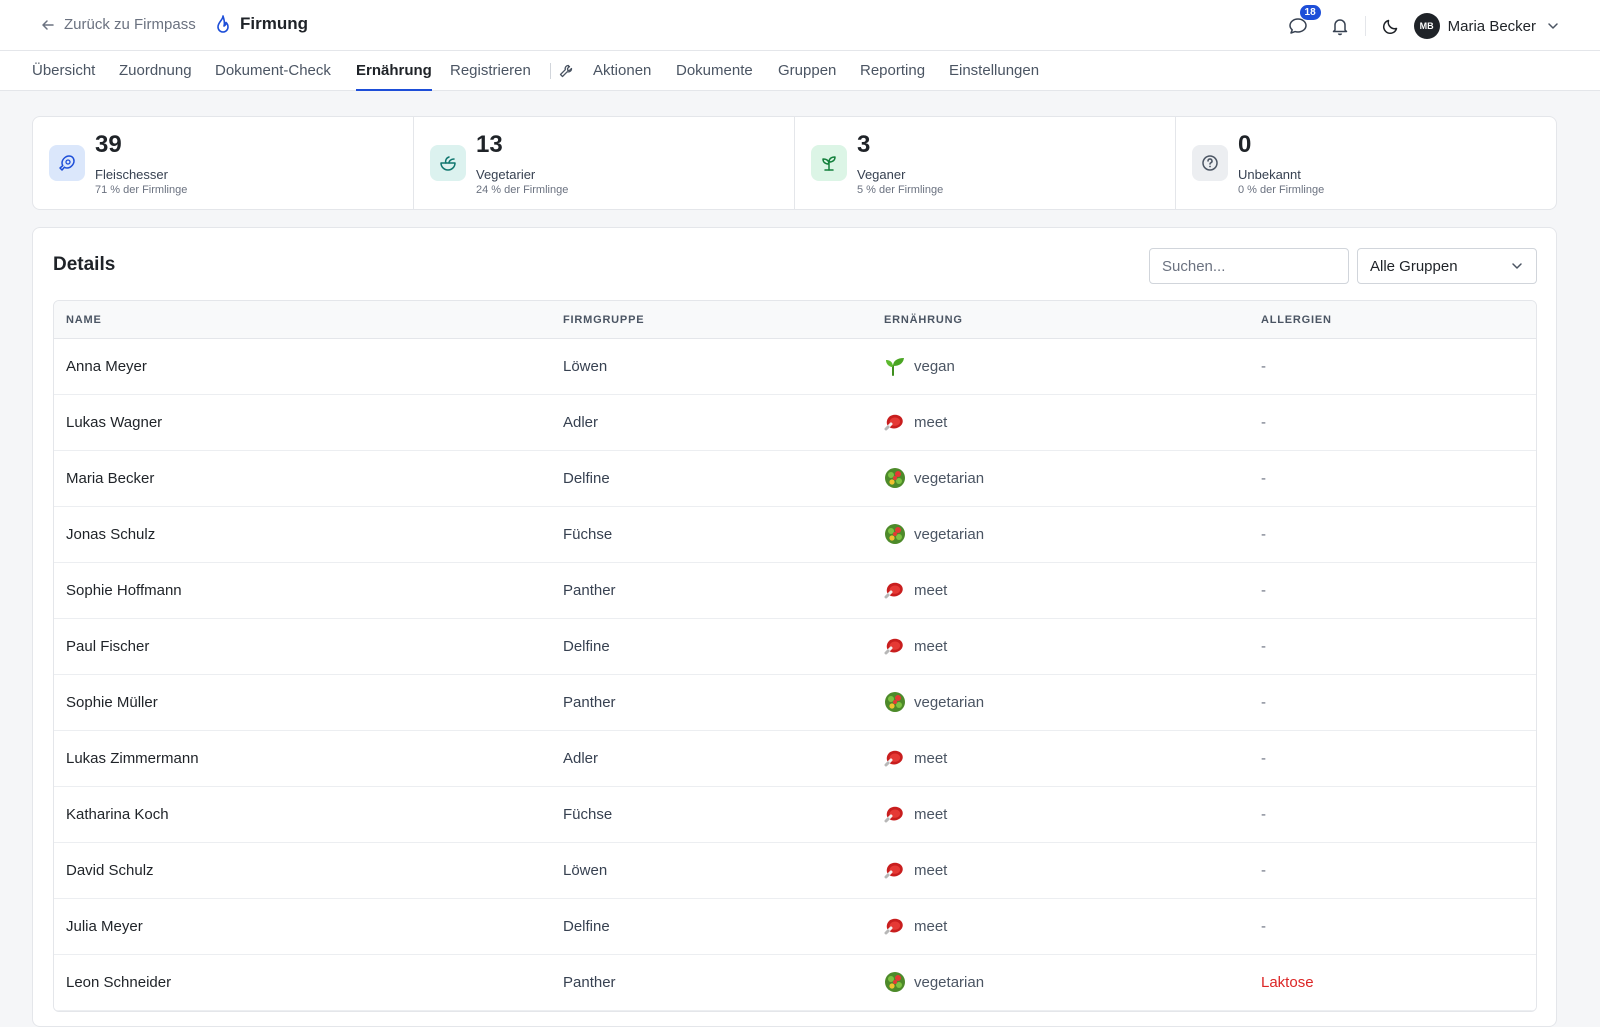 This screenshot has height=1027, width=1600. What do you see at coordinates (585, 870) in the screenshot?
I see `cell-group: Löwen` at bounding box center [585, 870].